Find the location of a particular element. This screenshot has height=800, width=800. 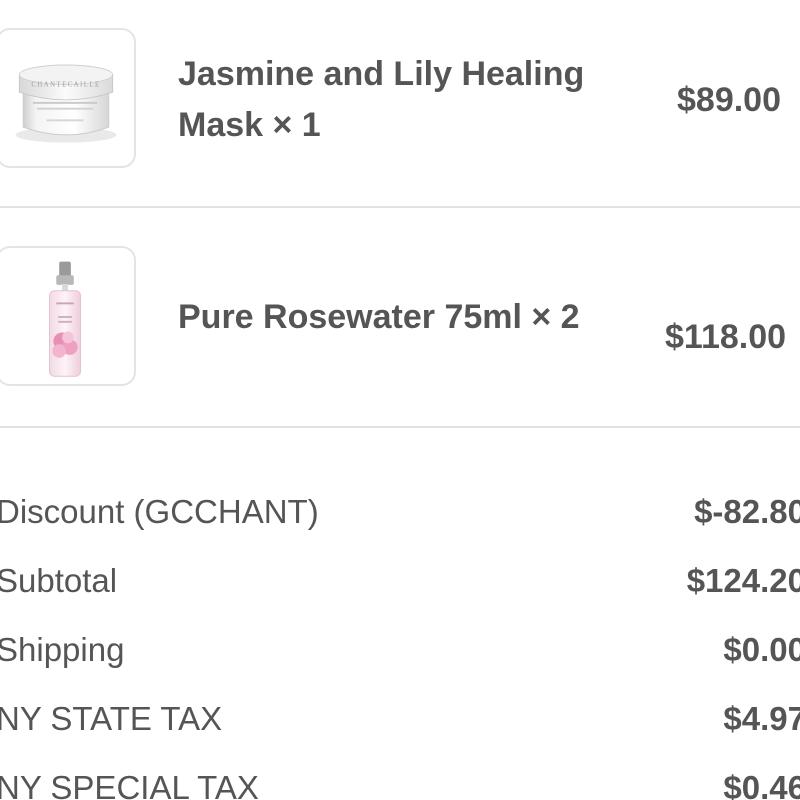

product-thumbnail: CHANTECAILLE is located at coordinates (68, 98).